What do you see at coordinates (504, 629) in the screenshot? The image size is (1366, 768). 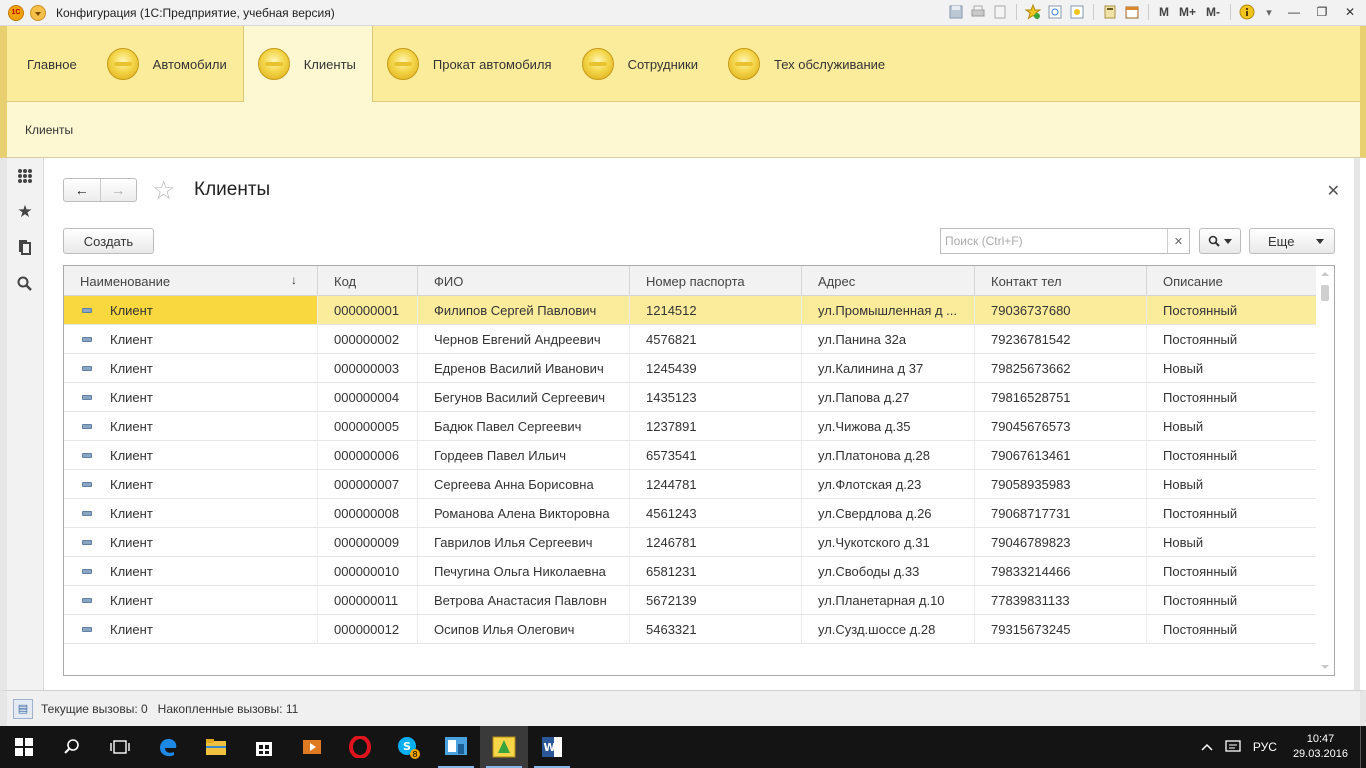 I see `cell-value: Осипов Илья Олегович` at bounding box center [504, 629].